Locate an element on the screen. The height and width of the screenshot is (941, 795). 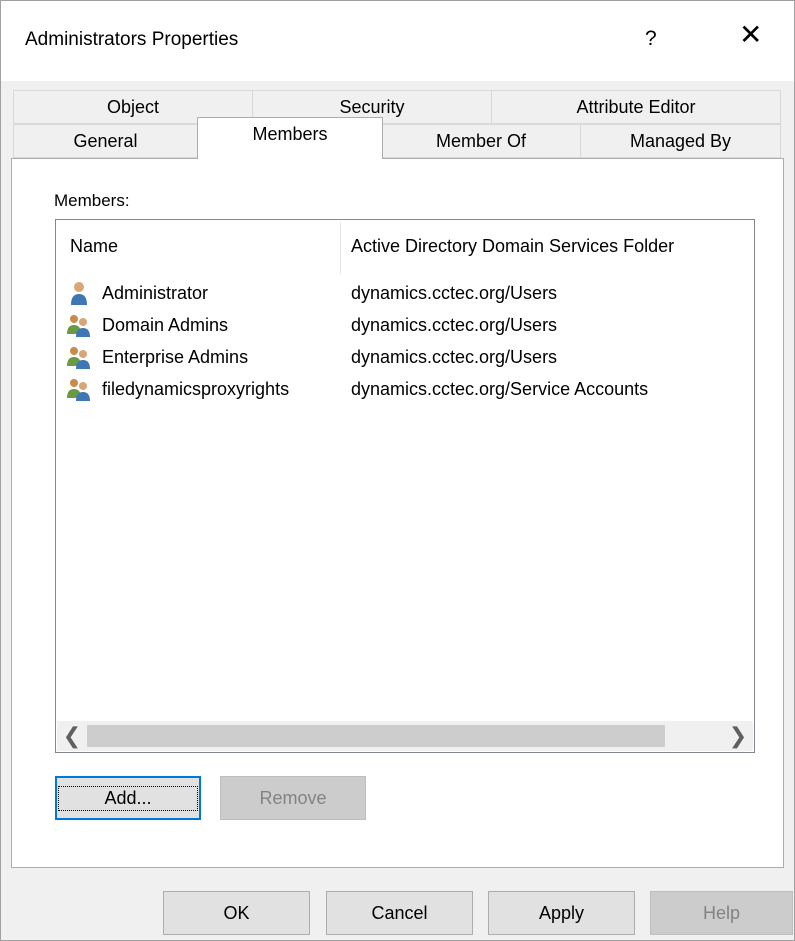
member-name: Enterprise Admins is located at coordinates (175, 357).